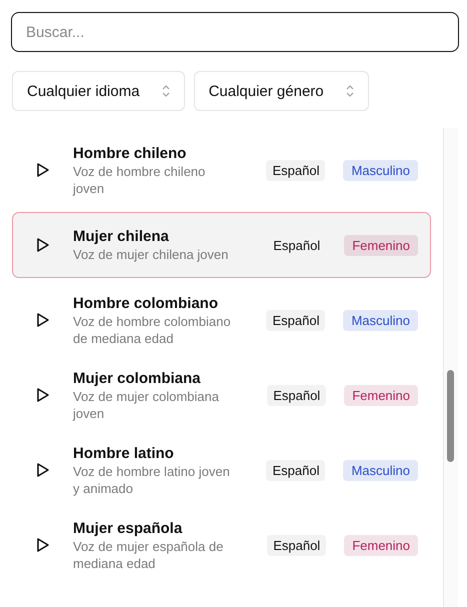  I want to click on voice-name: Mujer colombiana, so click(137, 378).